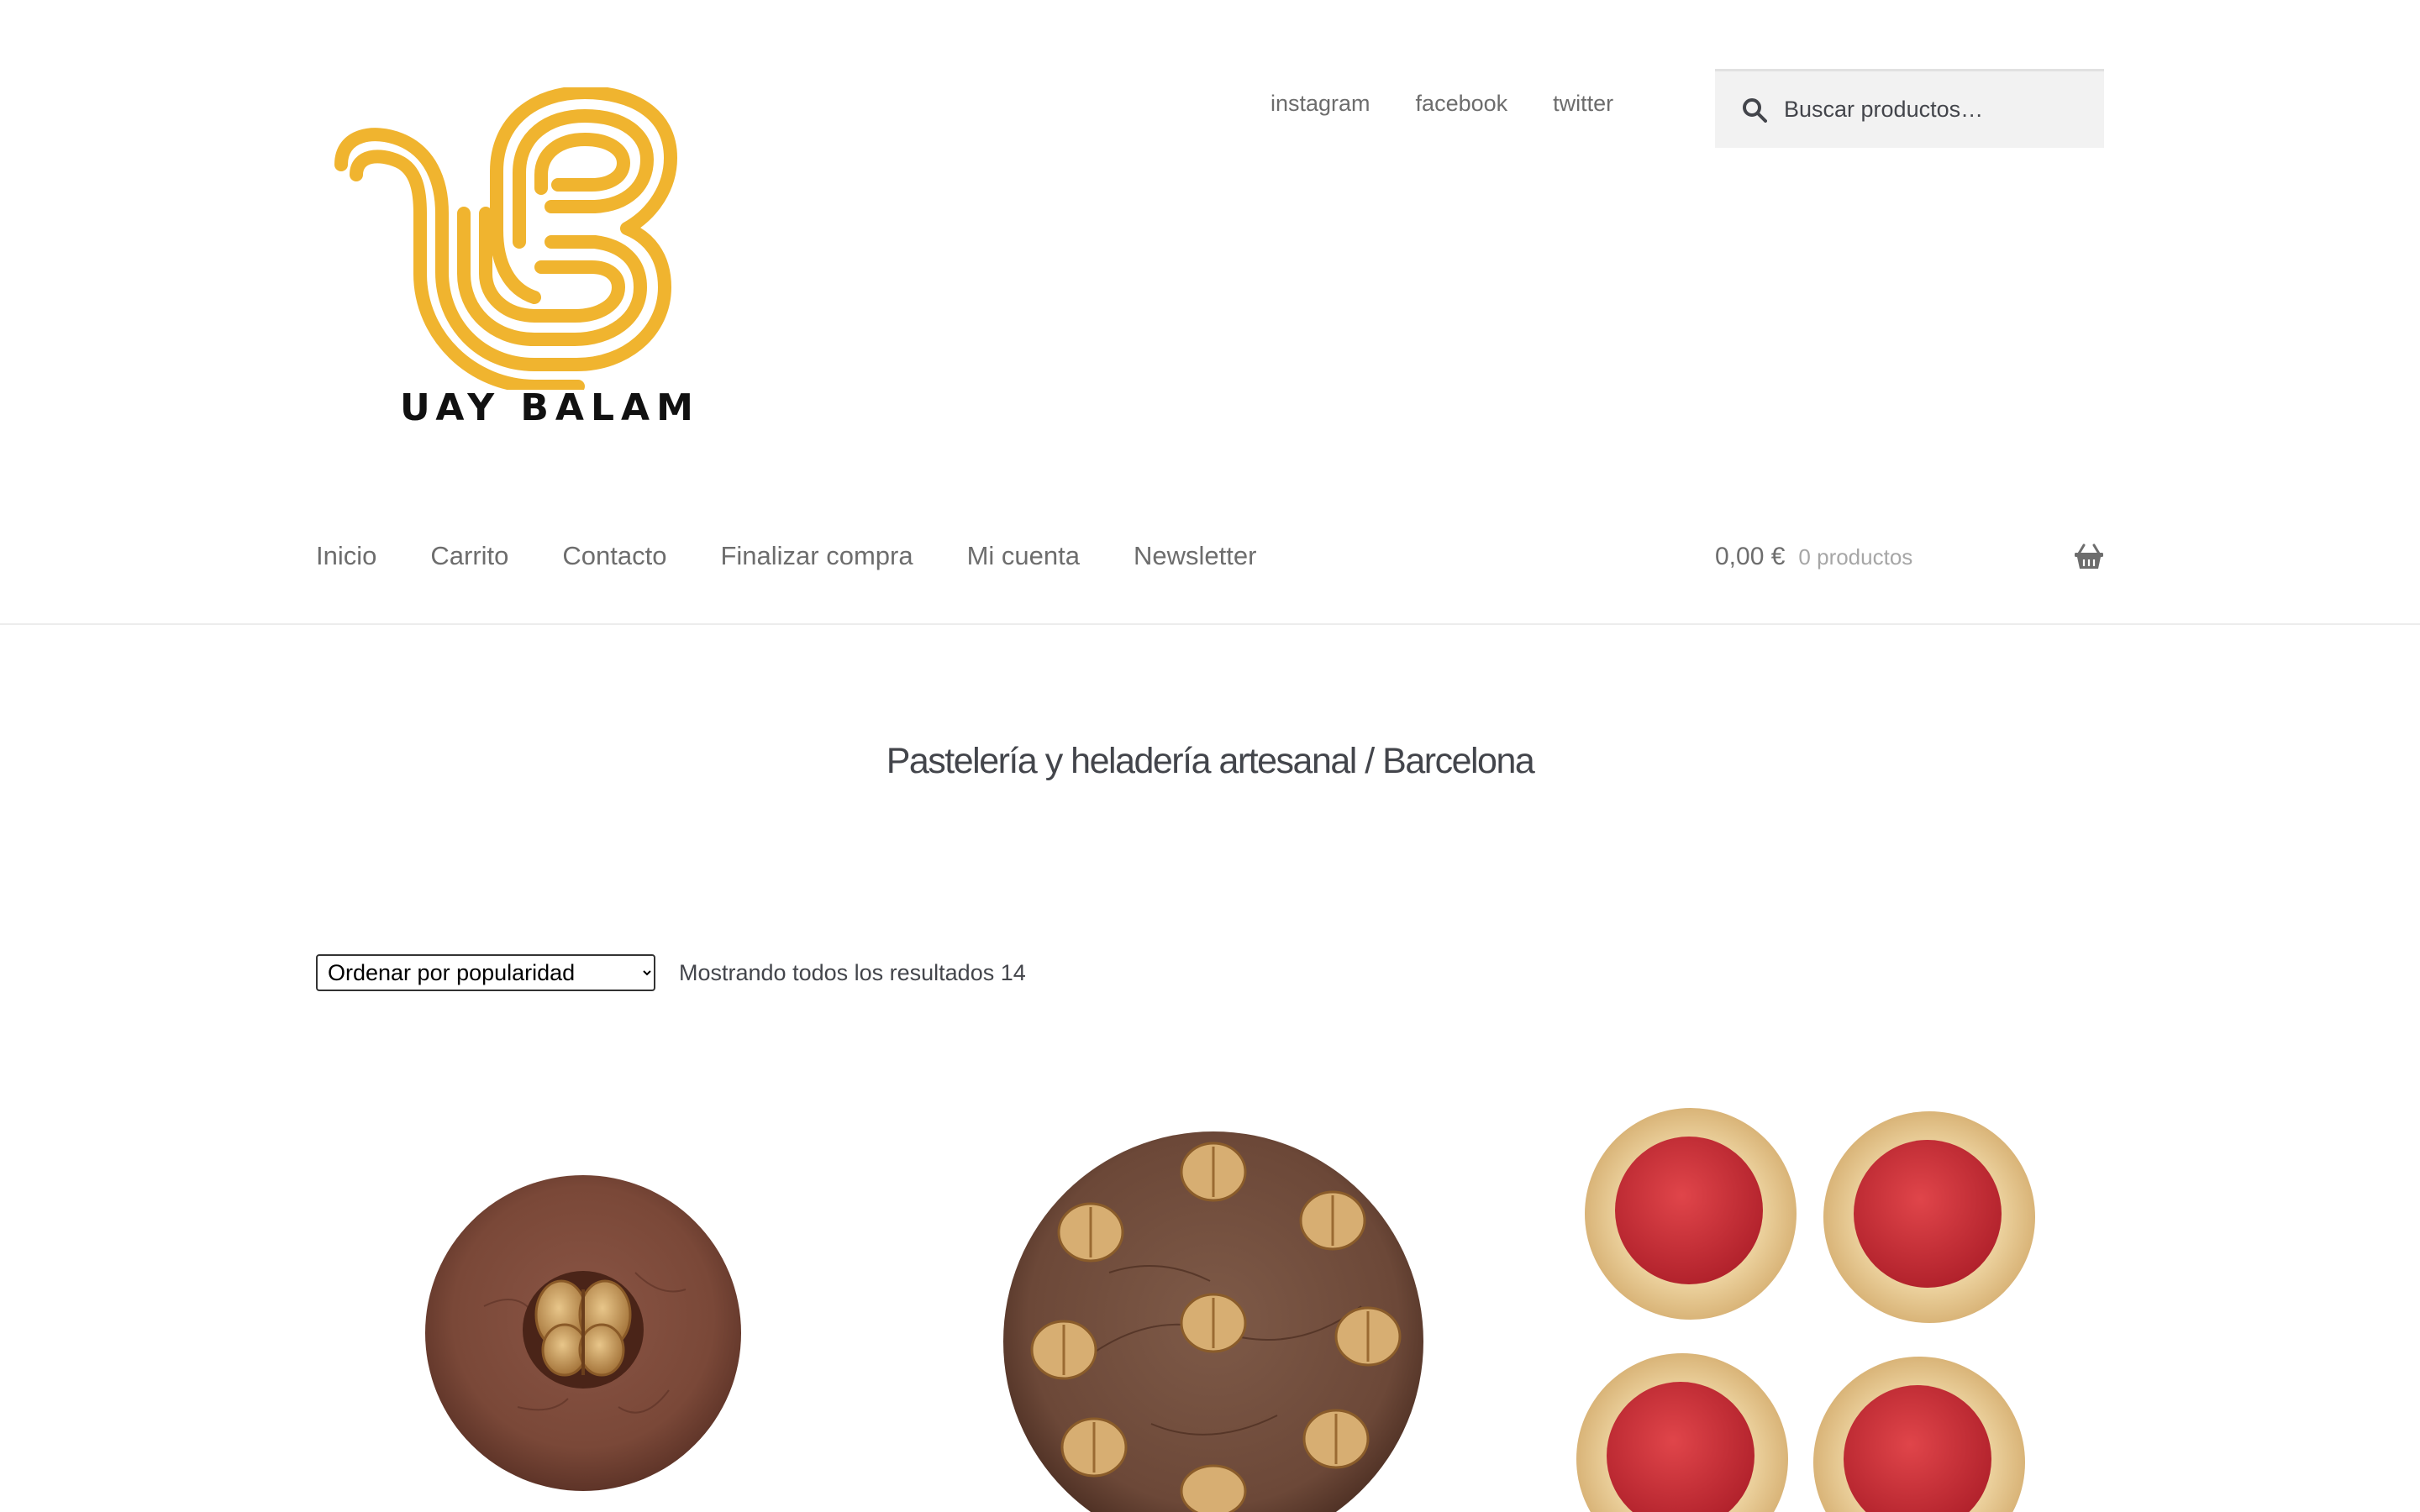 Image resolution: width=2420 pixels, height=1512 pixels. What do you see at coordinates (1023, 556) in the screenshot?
I see `nav-mi-cuenta: Mi cuenta` at bounding box center [1023, 556].